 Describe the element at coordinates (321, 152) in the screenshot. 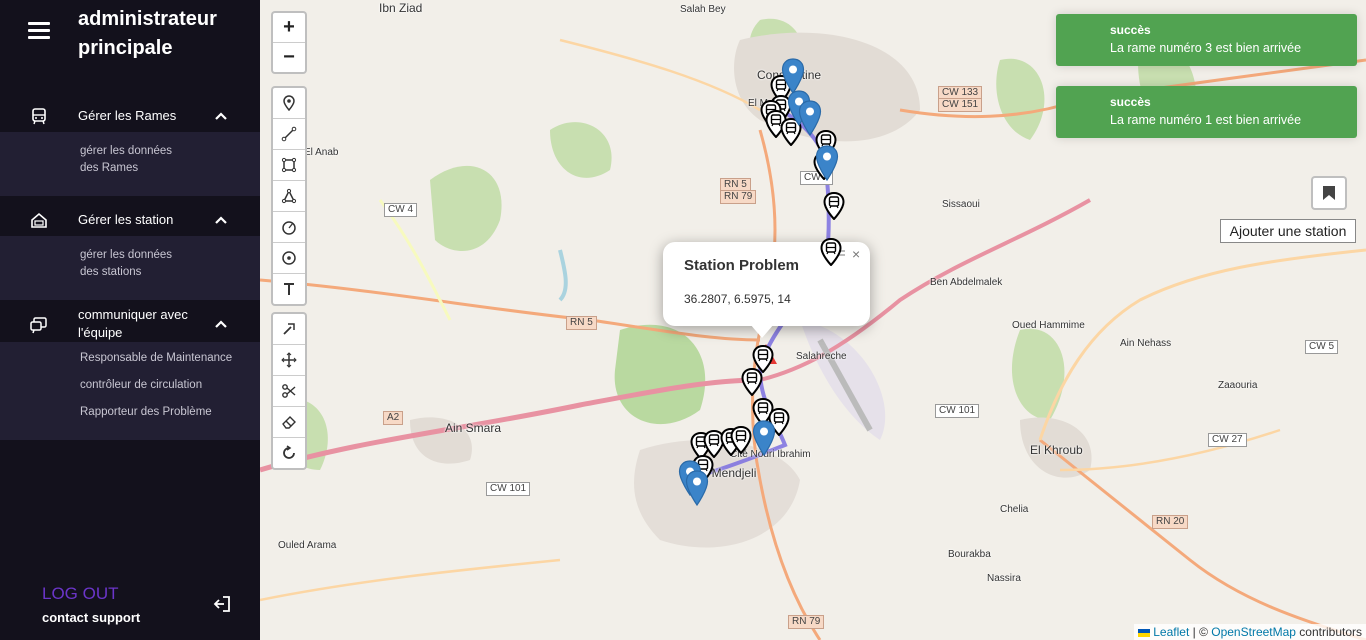

I see `place-label: El Anab` at that location.